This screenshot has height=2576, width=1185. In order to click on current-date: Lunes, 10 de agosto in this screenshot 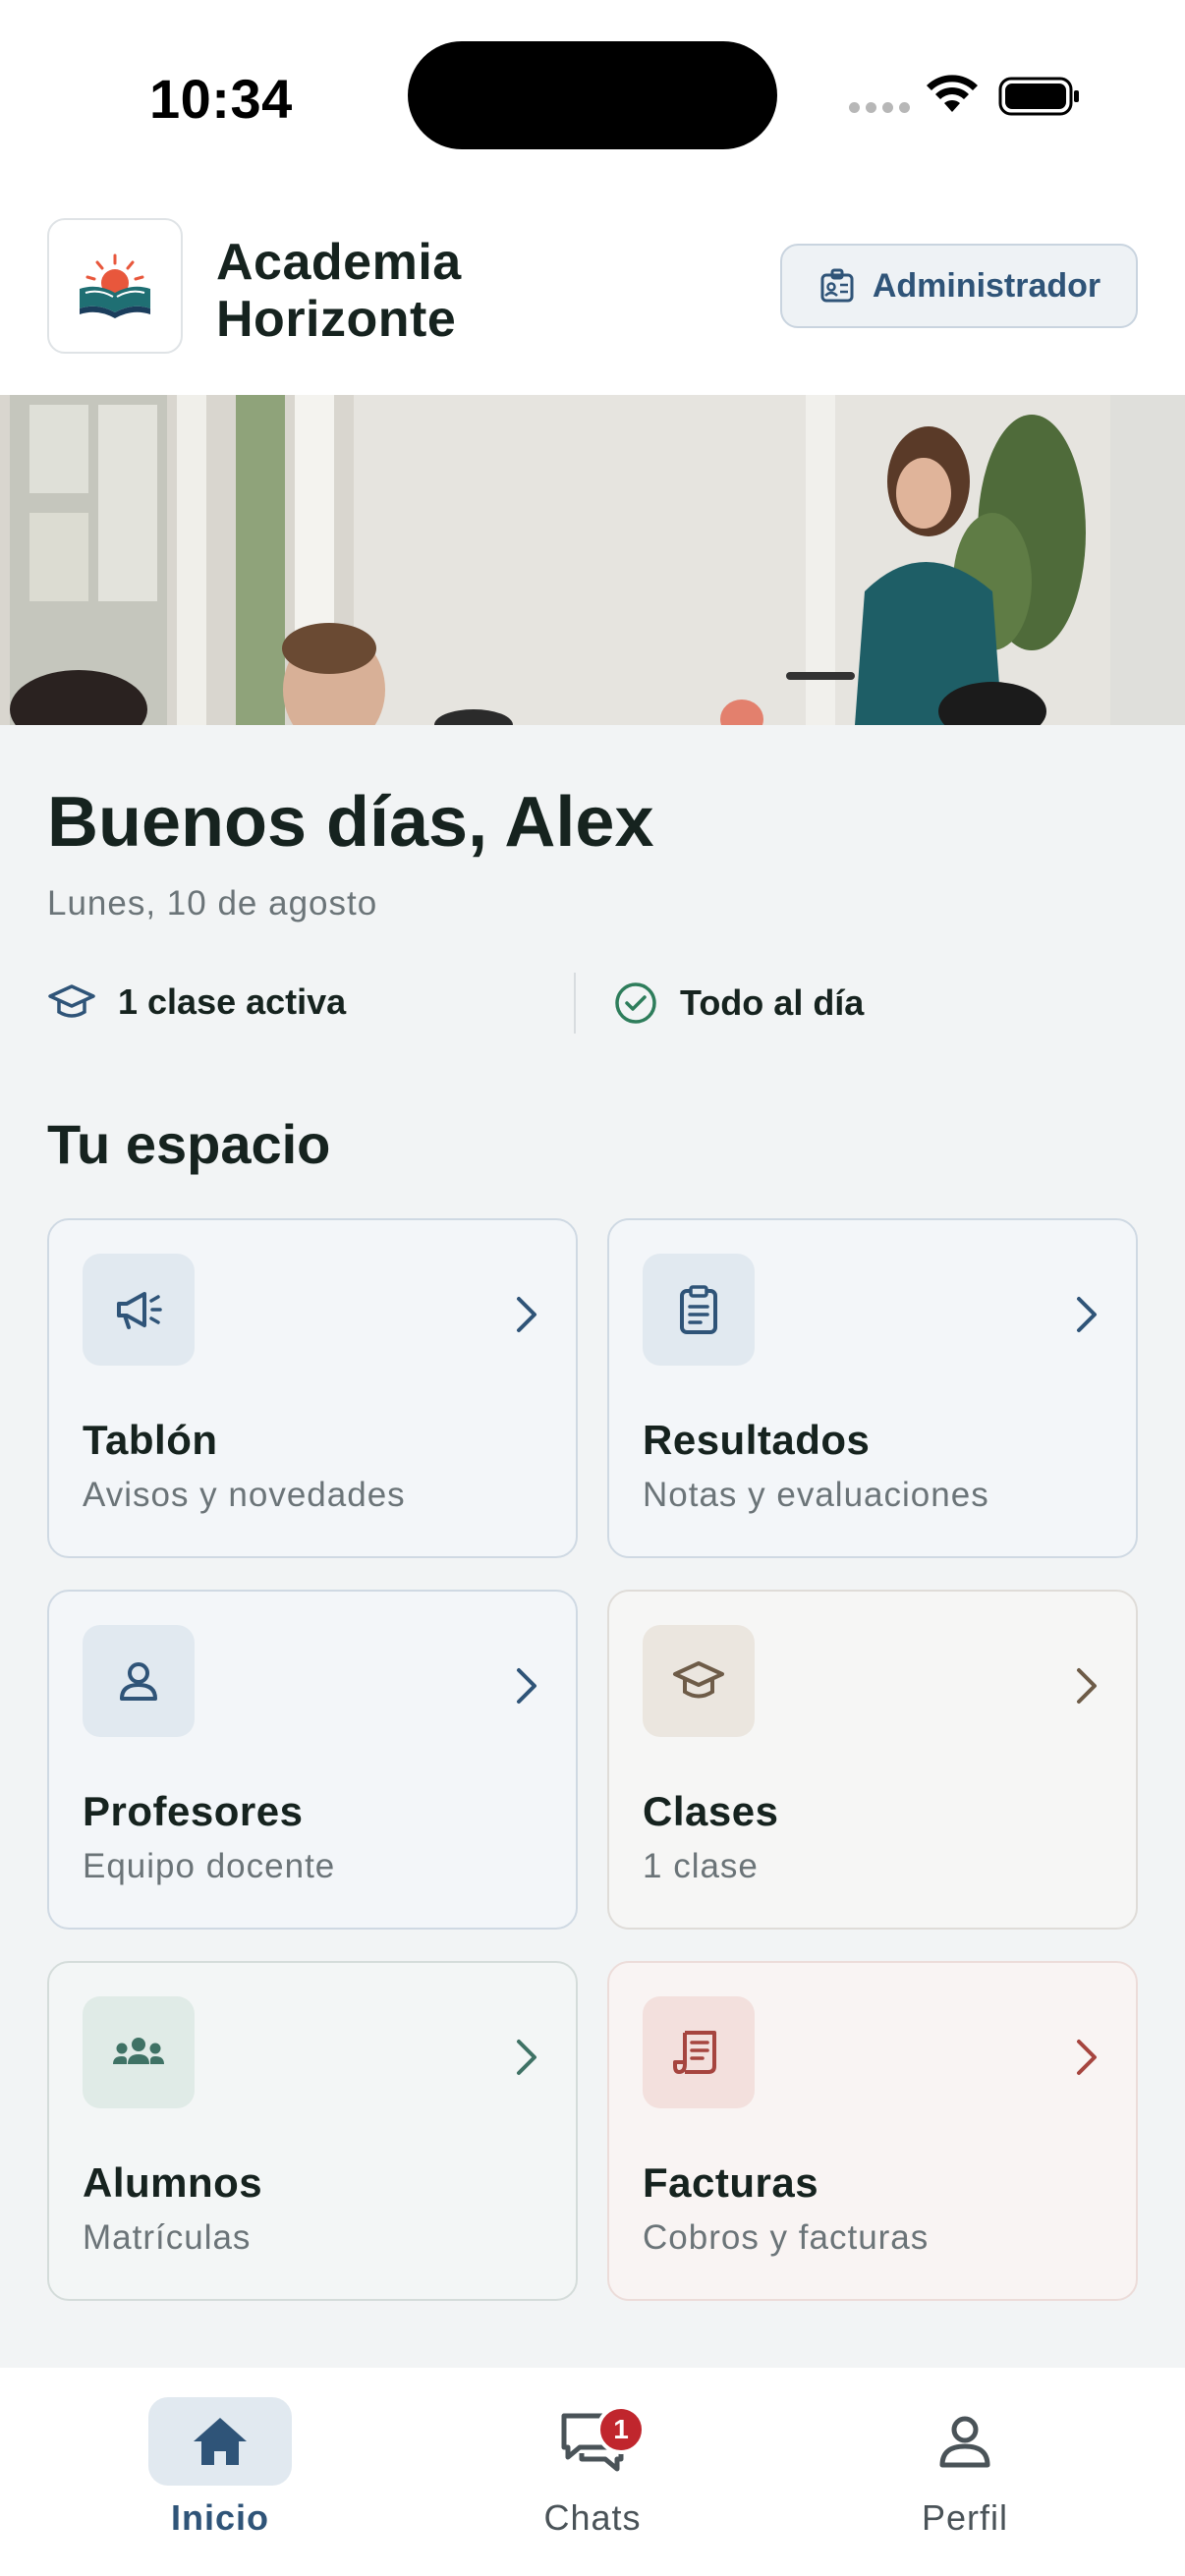, I will do `click(213, 903)`.